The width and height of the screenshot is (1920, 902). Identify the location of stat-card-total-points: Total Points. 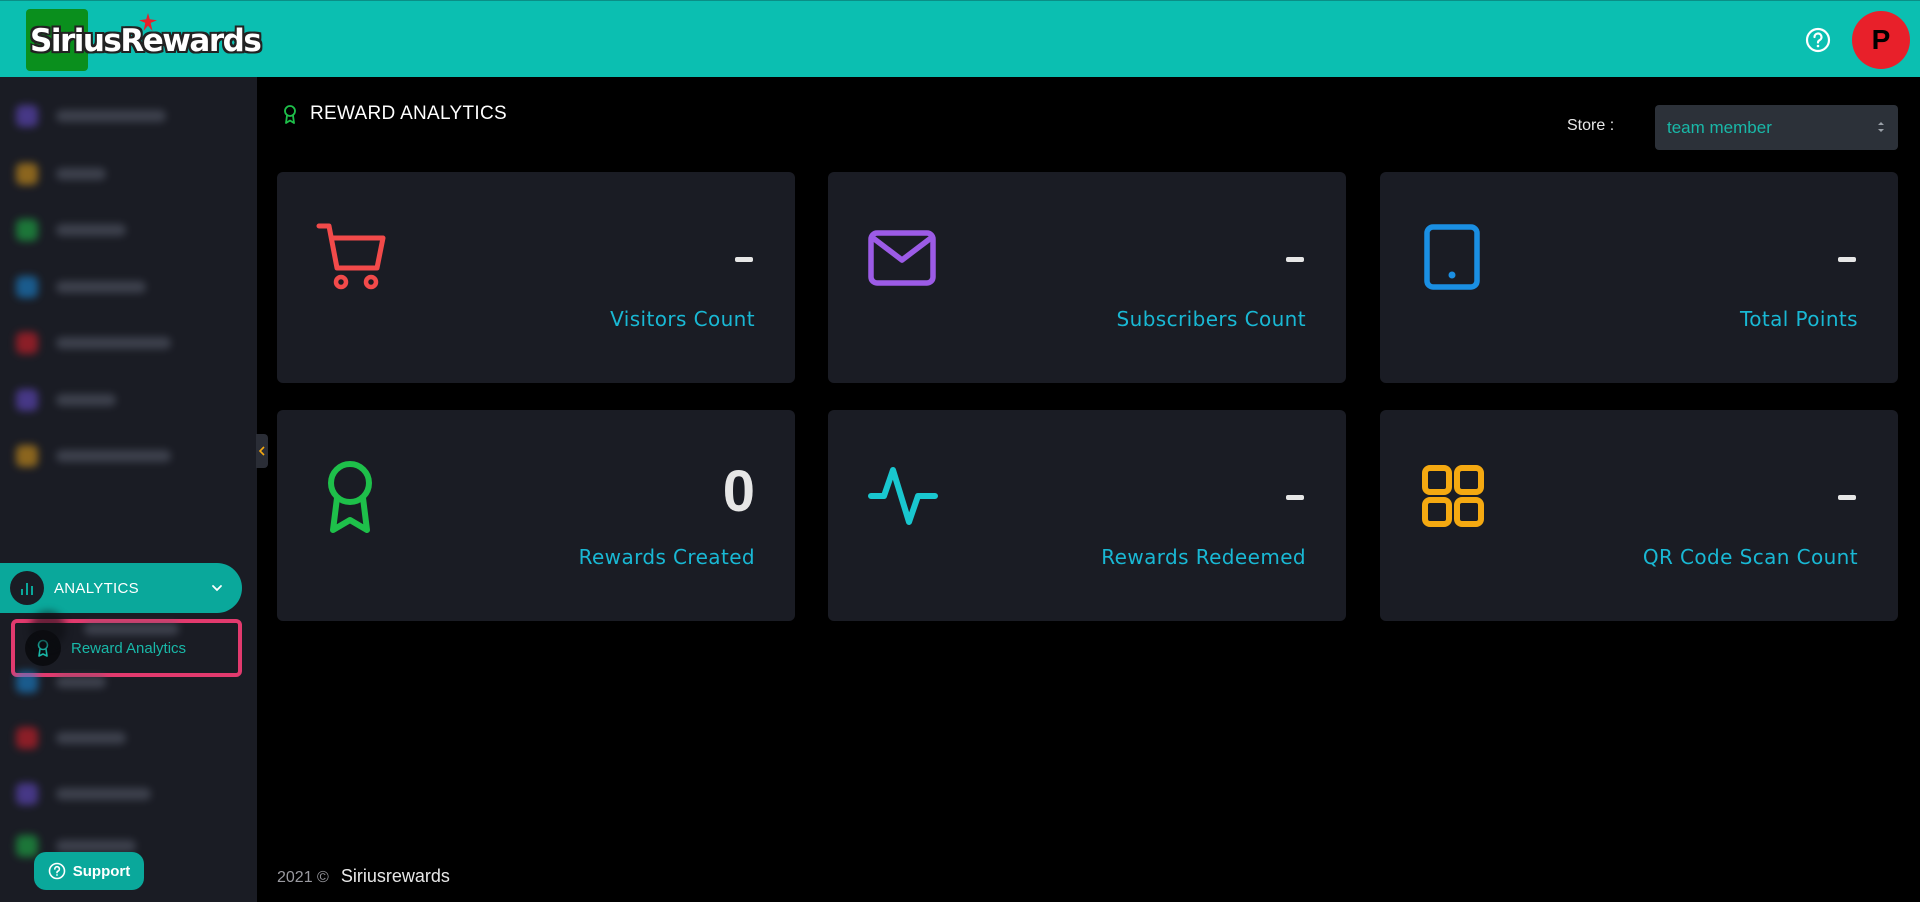
(1639, 277).